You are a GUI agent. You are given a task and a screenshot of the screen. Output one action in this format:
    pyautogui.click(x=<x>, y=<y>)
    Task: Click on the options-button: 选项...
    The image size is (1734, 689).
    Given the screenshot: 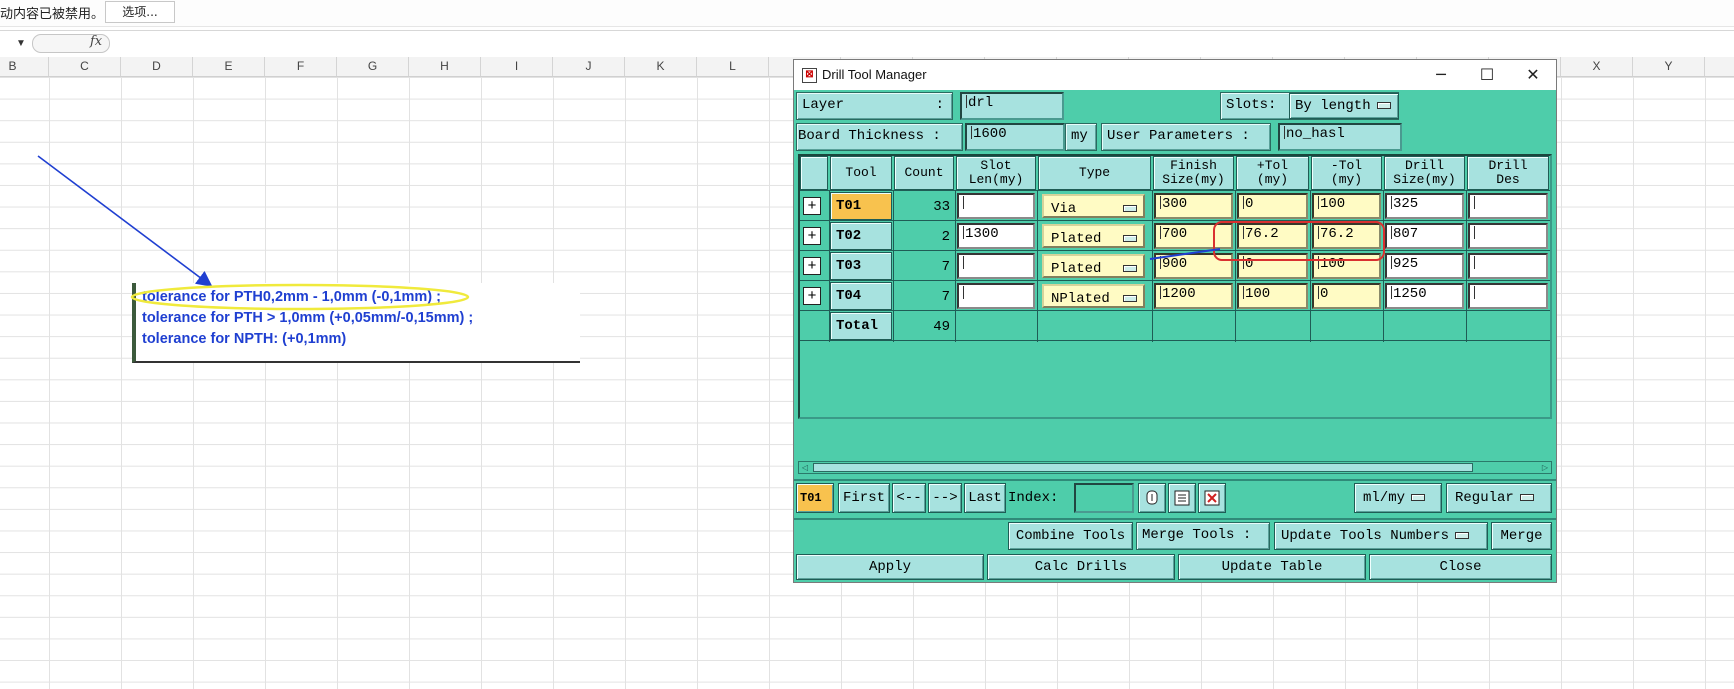 What is the action you would take?
    pyautogui.click(x=140, y=12)
    